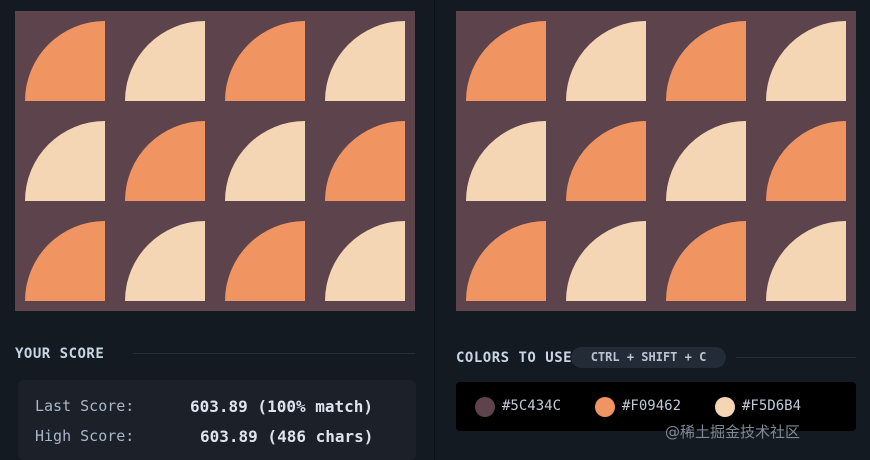 The height and width of the screenshot is (460, 870). I want to click on color-hex-label: #5C434C, so click(532, 406).